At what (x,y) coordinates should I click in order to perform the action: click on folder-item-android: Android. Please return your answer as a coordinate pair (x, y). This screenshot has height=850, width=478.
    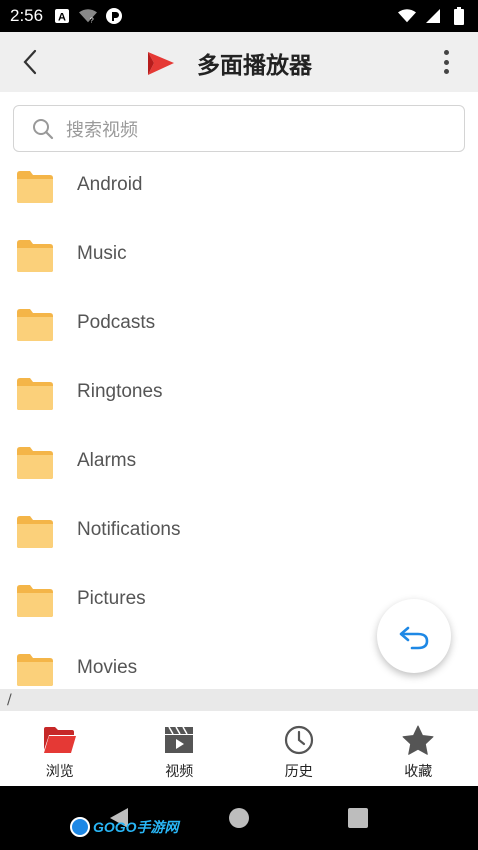
    Looking at the image, I should click on (239, 186).